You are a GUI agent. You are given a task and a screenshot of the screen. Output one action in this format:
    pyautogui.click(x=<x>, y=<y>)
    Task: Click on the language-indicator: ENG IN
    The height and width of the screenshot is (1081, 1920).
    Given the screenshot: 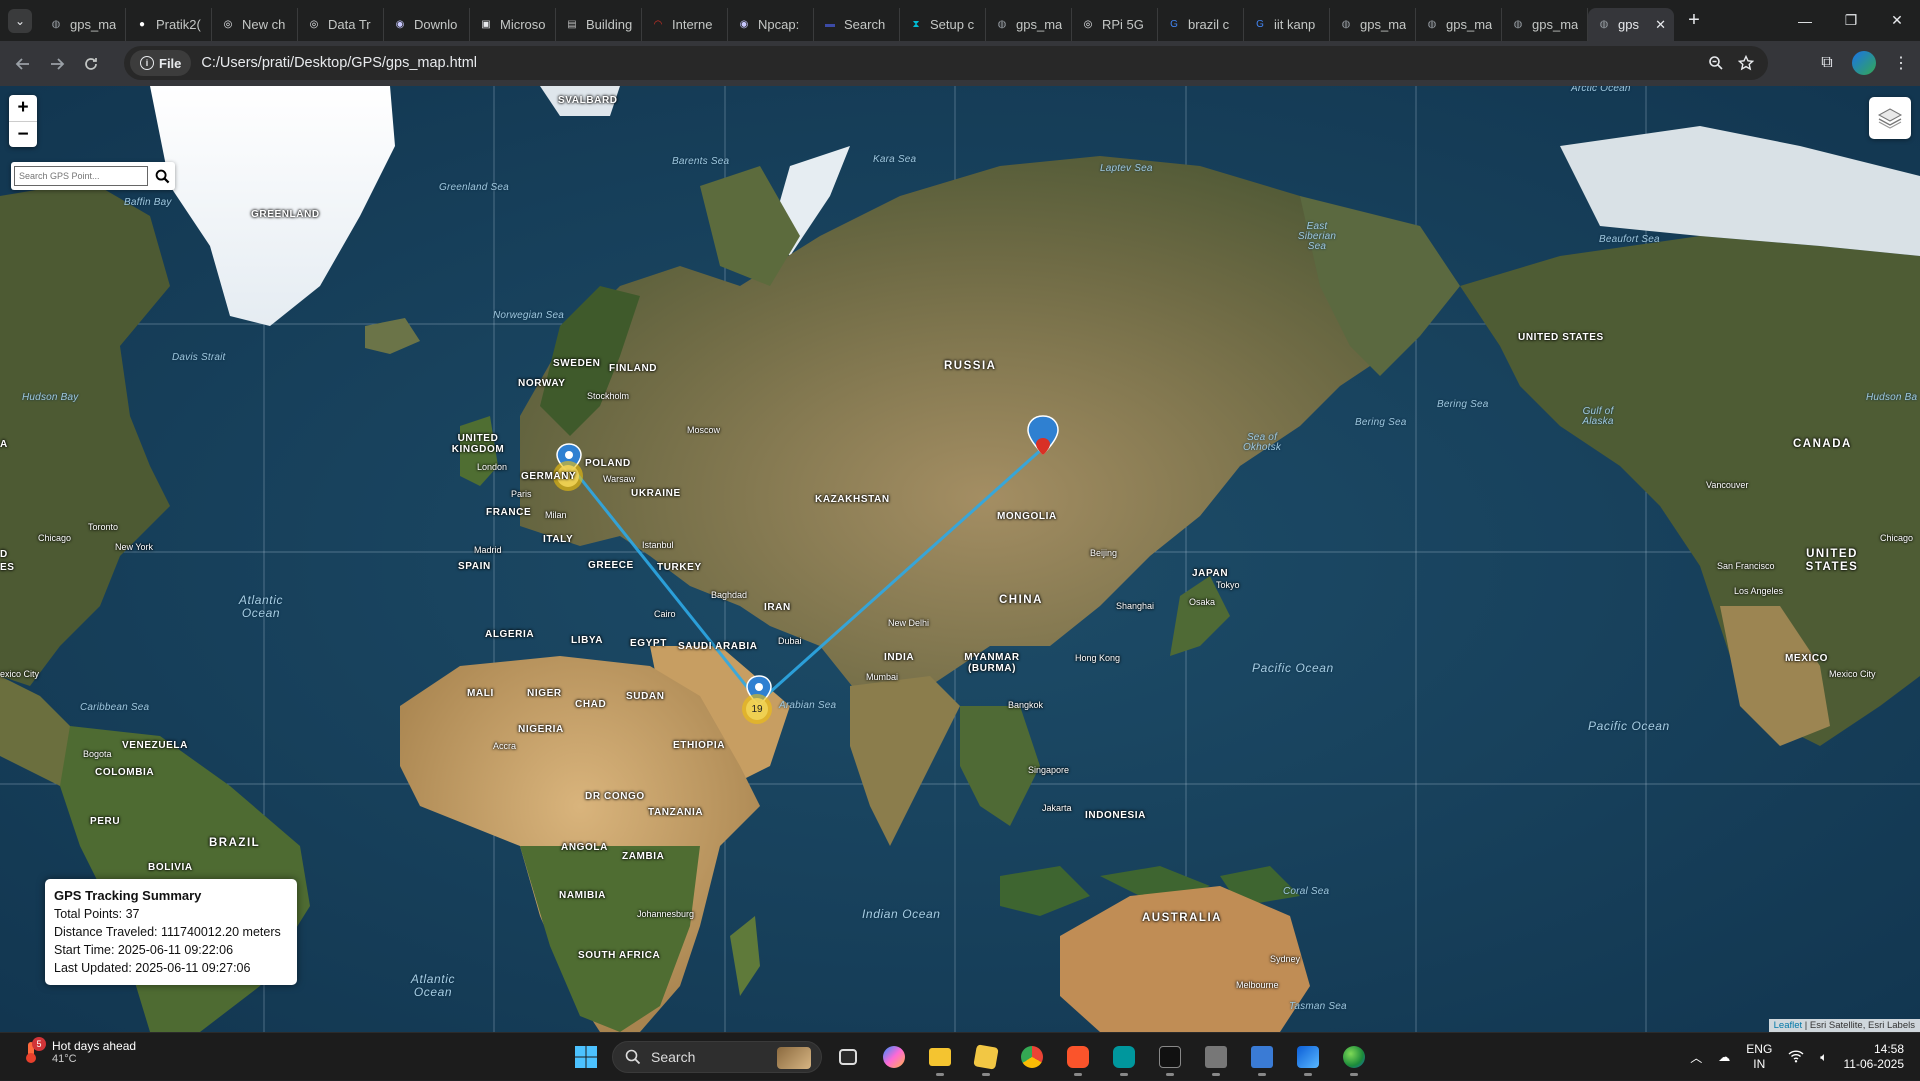 What is the action you would take?
    pyautogui.click(x=1759, y=1057)
    